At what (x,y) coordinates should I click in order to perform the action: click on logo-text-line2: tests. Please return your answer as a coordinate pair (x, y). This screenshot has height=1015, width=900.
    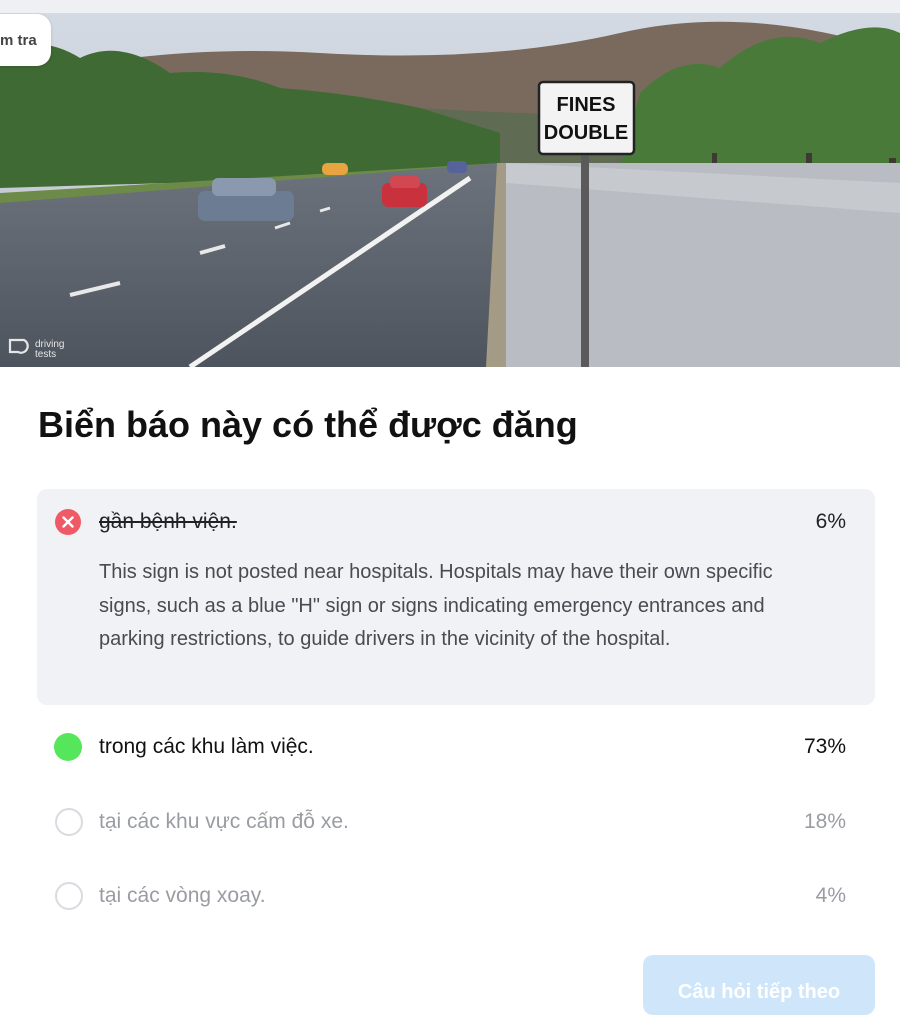
    Looking at the image, I should click on (45, 354).